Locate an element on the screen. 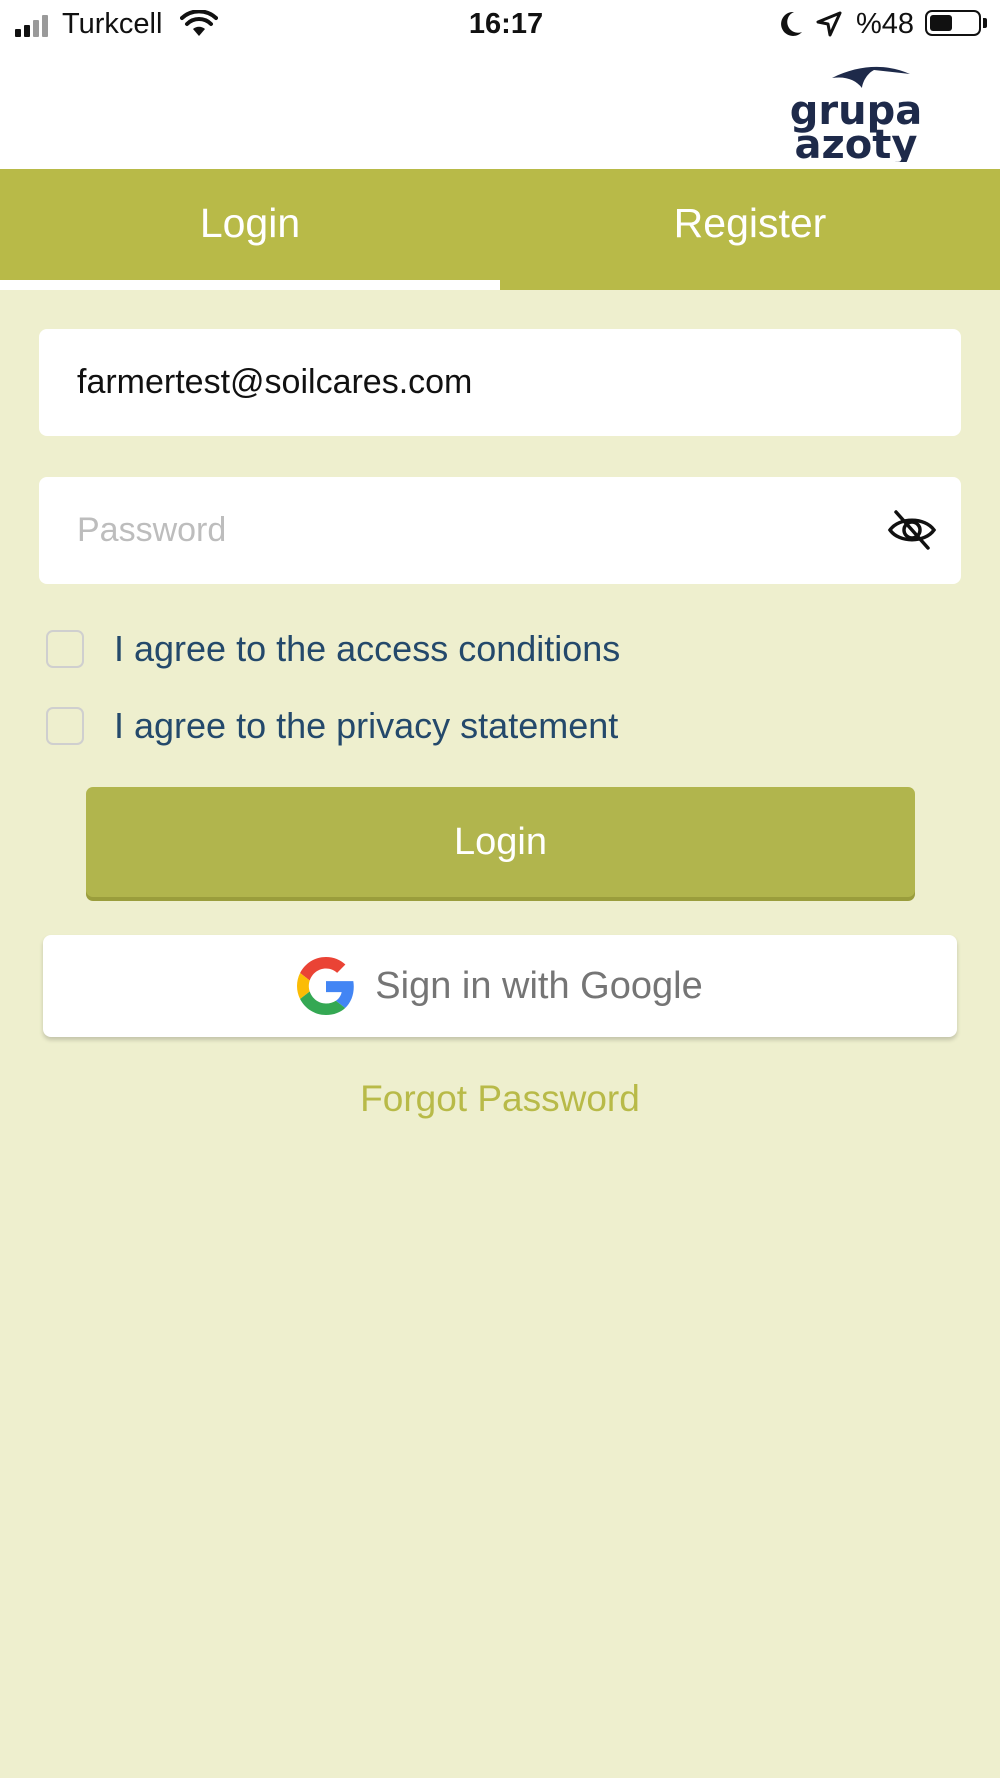 This screenshot has height=1778, width=1000. tab-register: Register is located at coordinates (750, 229).